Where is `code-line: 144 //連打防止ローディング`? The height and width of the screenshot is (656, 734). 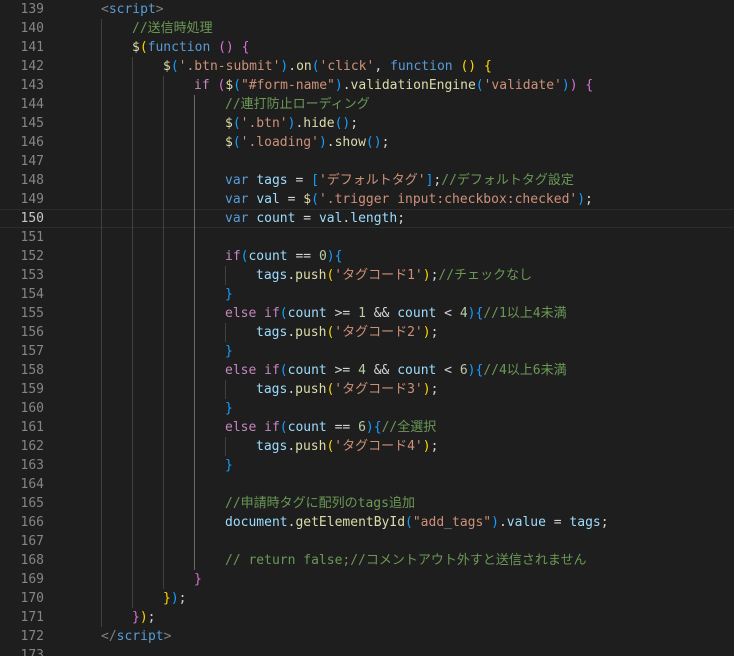
code-line: 144 //連打防止ローディング is located at coordinates (367, 104).